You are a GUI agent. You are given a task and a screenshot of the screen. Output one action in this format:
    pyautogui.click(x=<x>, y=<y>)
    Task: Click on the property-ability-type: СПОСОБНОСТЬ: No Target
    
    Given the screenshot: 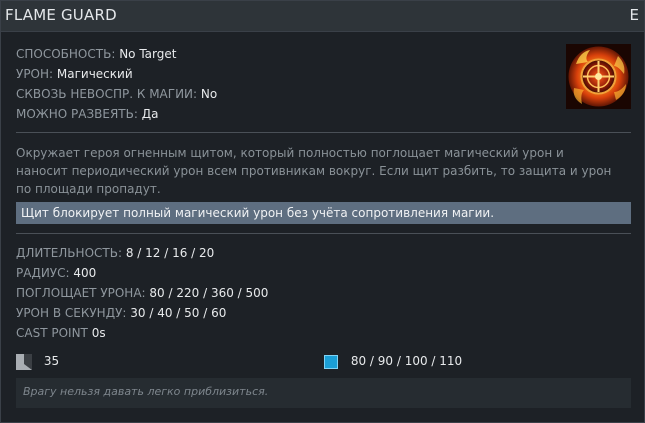 What is the action you would take?
    pyautogui.click(x=96, y=54)
    